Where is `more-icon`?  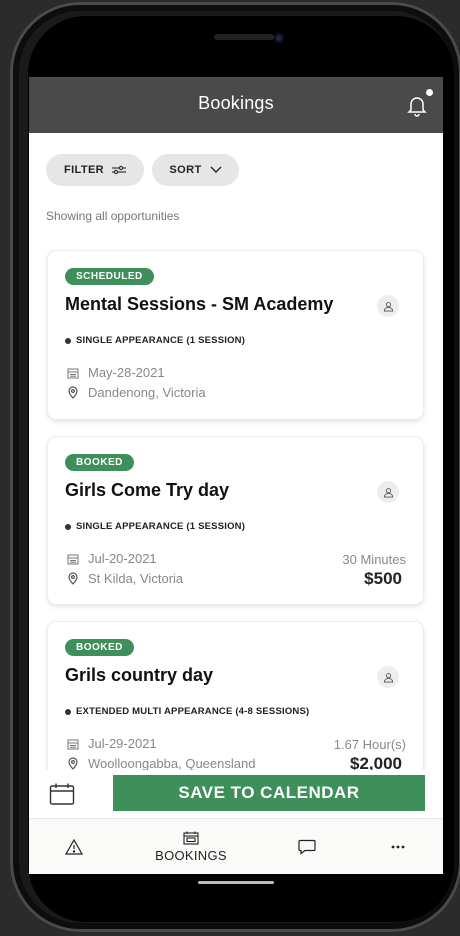
more-icon is located at coordinates (398, 847).